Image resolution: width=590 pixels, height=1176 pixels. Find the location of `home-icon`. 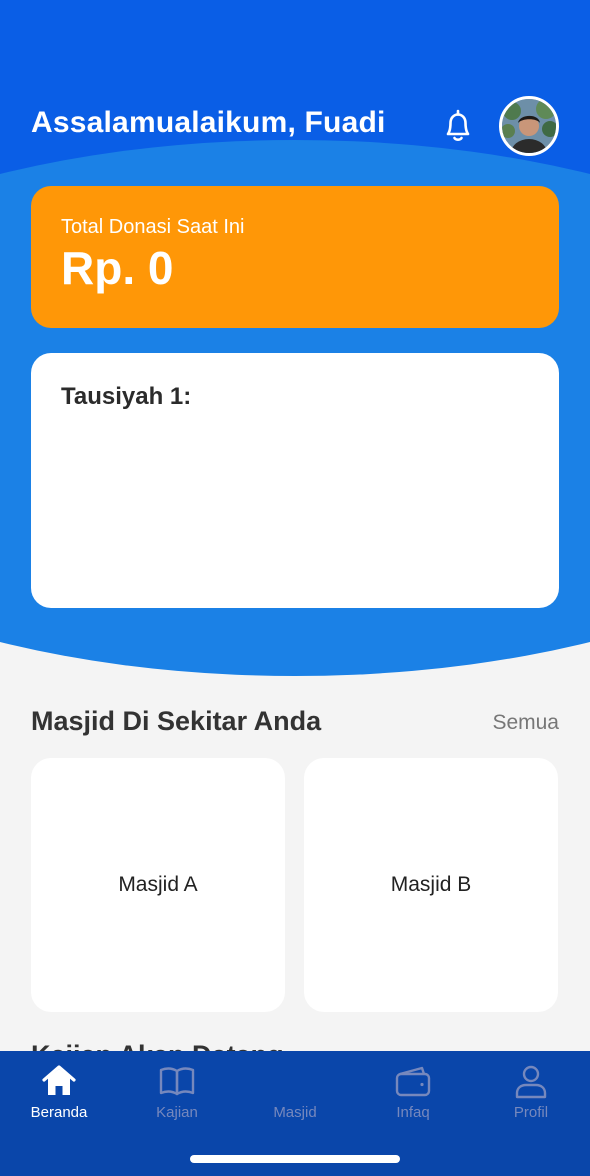

home-icon is located at coordinates (59, 1080).